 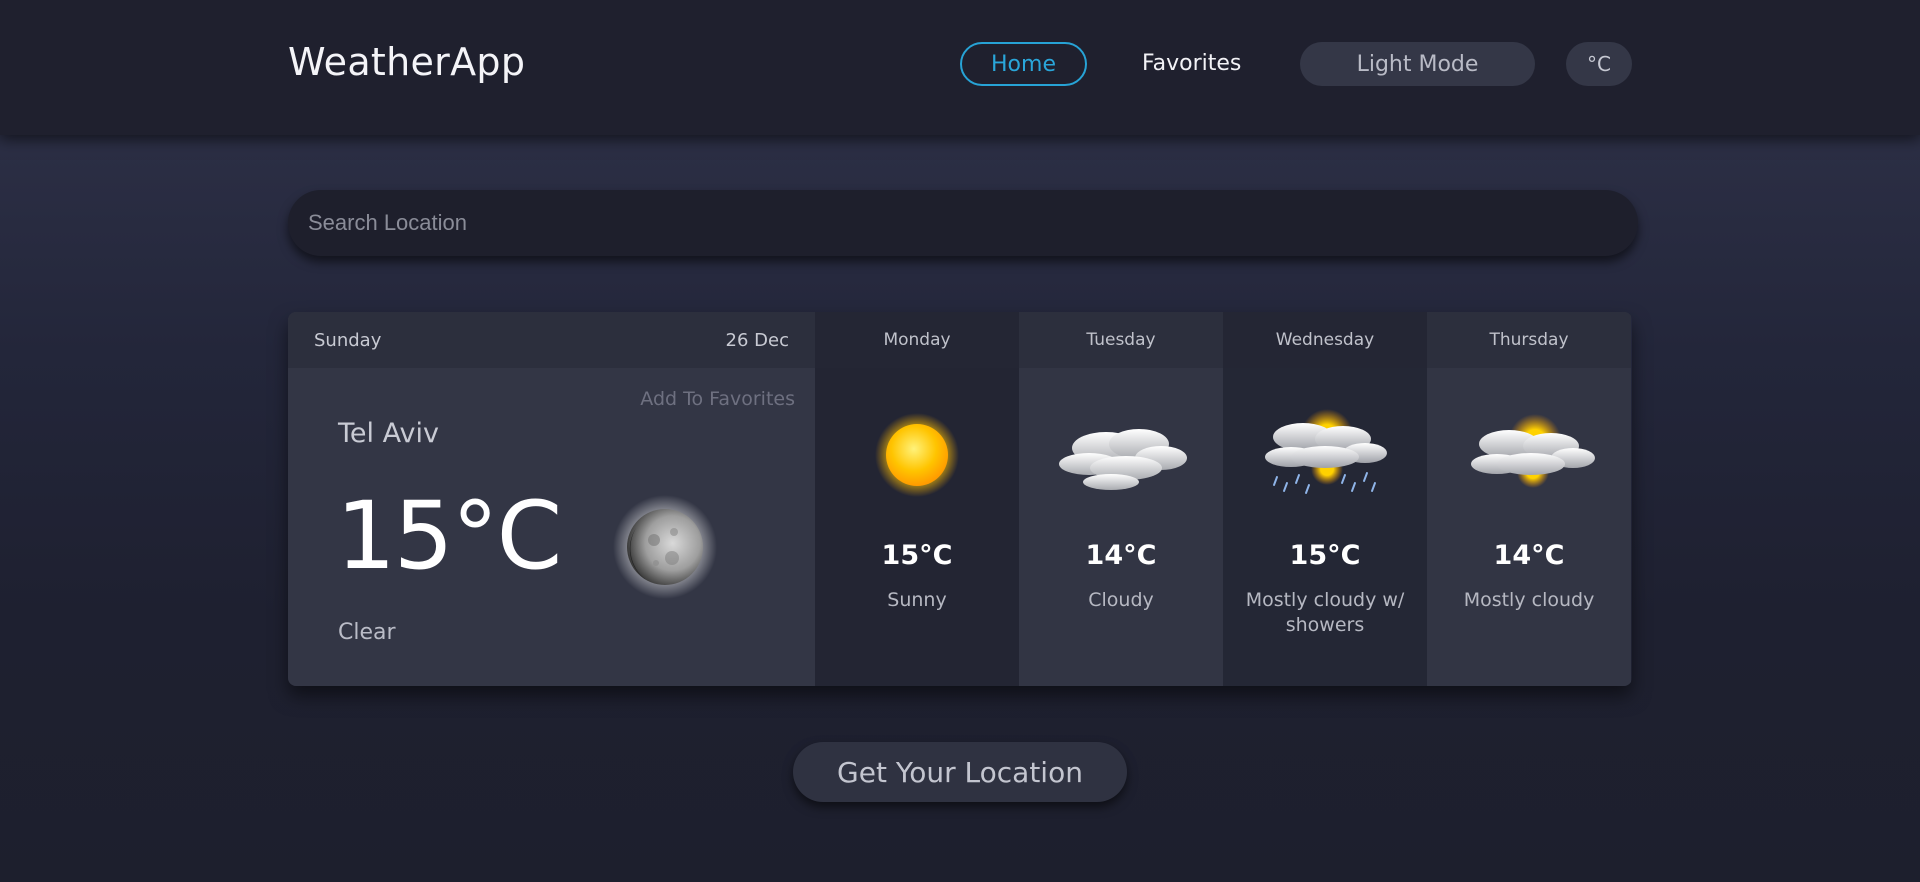 What do you see at coordinates (367, 632) in the screenshot?
I see `current-condition: Clear` at bounding box center [367, 632].